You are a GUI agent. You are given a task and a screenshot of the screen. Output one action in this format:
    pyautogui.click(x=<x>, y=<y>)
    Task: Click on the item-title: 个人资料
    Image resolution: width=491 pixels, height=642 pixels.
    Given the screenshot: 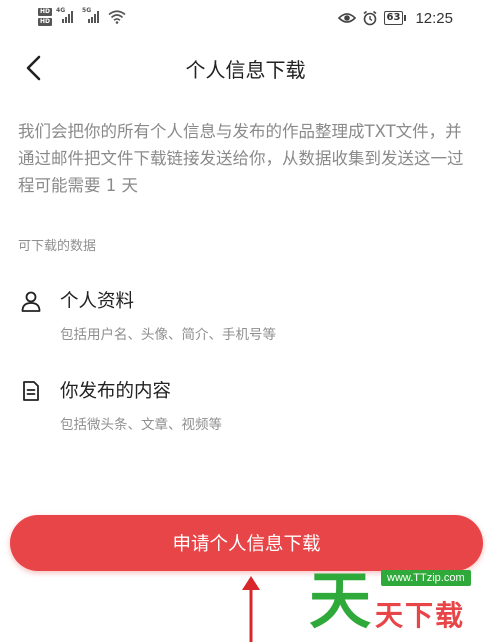 What is the action you would take?
    pyautogui.click(x=97, y=301)
    